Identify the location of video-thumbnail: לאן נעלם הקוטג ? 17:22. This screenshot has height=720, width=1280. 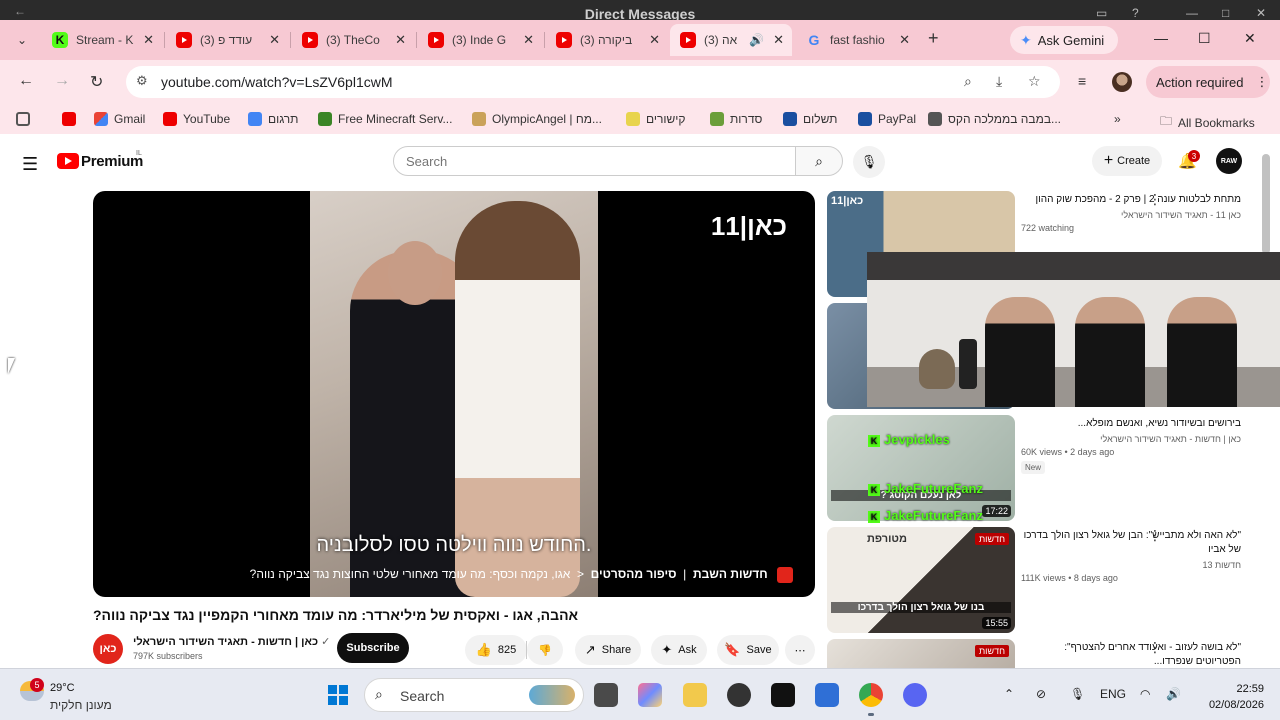
(921, 468).